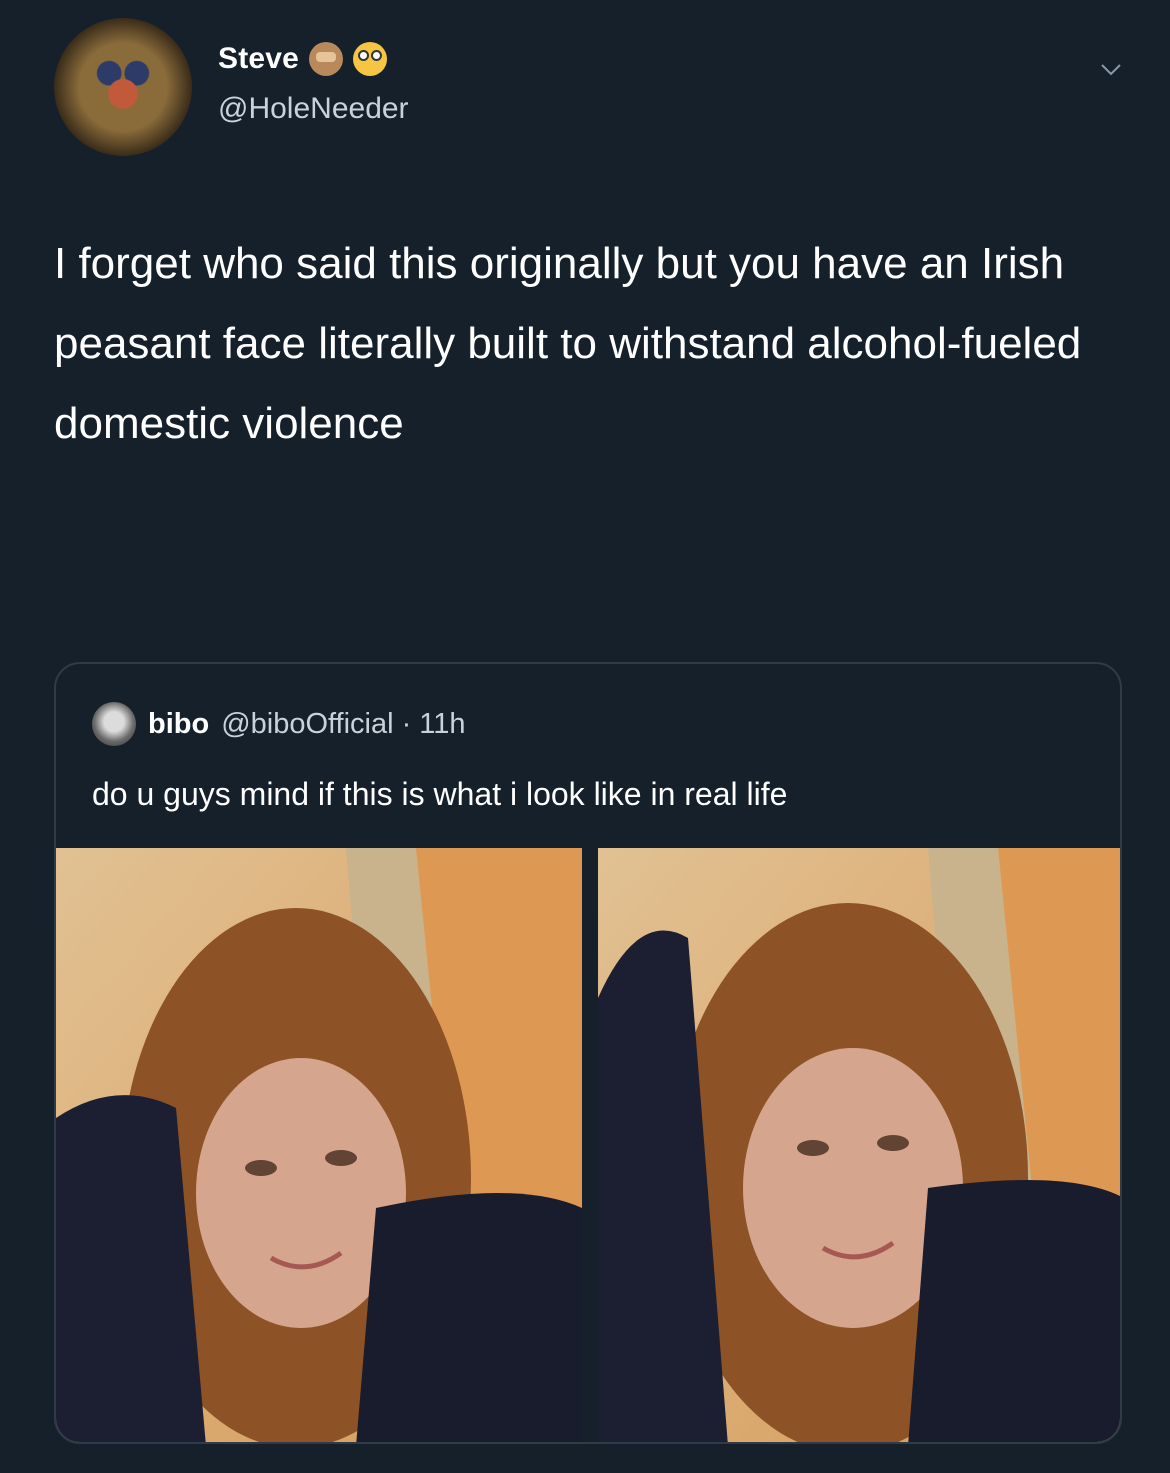  I want to click on quoted-user-avatar, so click(114, 724).